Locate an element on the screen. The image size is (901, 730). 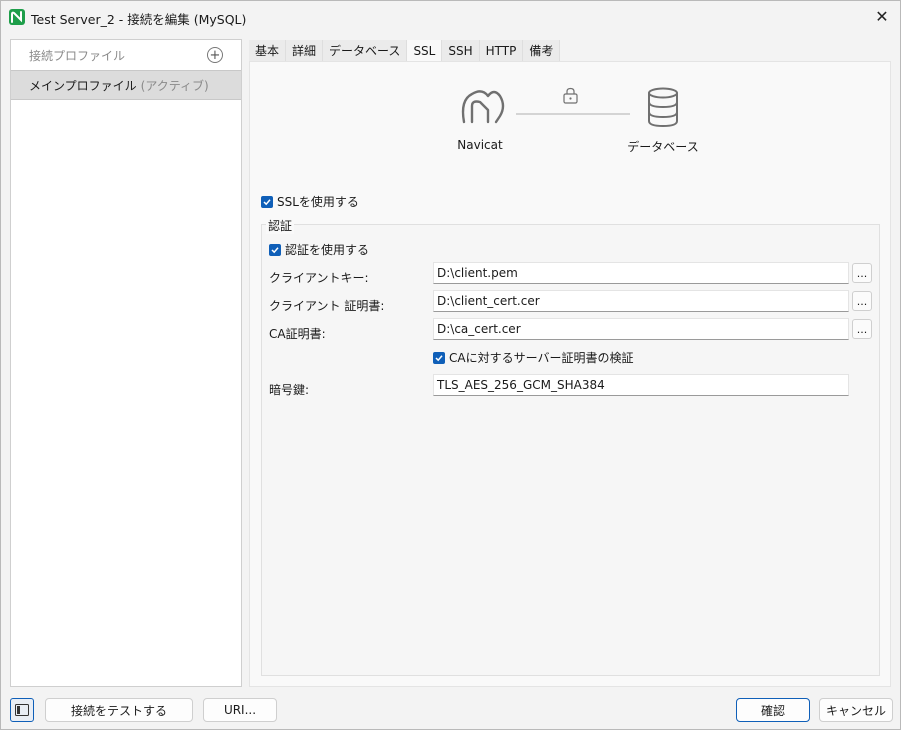
tab-databases: データベース is located at coordinates (365, 50).